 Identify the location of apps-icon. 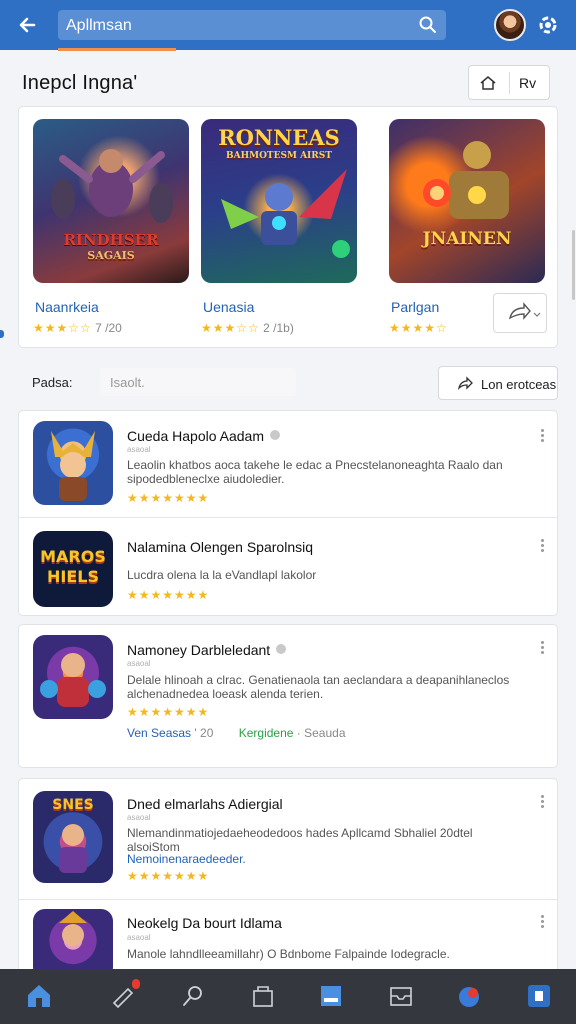
(539, 996).